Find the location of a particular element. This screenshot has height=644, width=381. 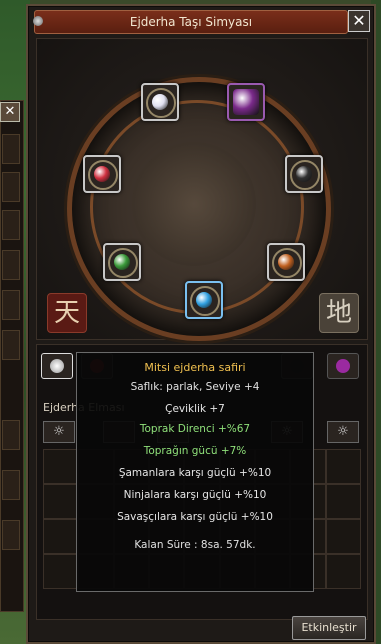

diamond-tab-icon is located at coordinates (57, 366).